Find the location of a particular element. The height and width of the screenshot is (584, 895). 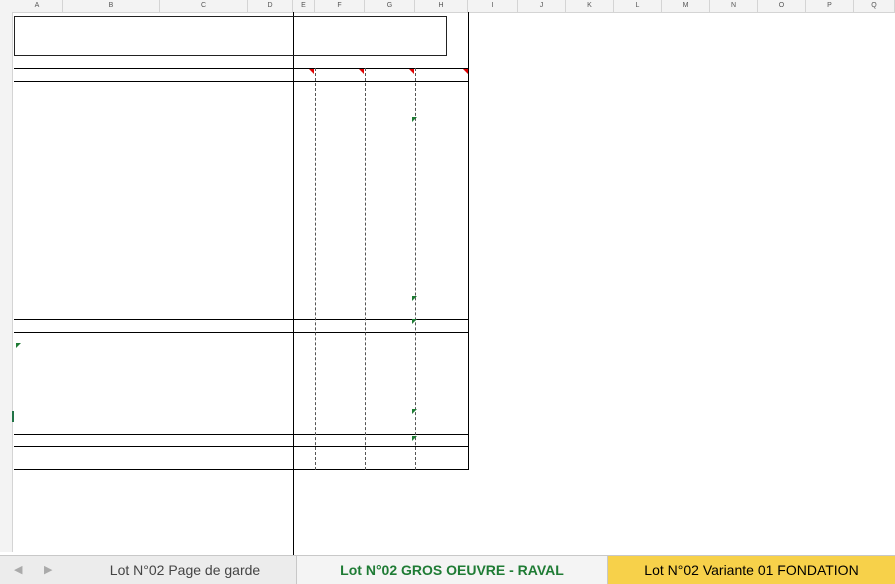

total-fondations-bottom is located at coordinates (241, 332).